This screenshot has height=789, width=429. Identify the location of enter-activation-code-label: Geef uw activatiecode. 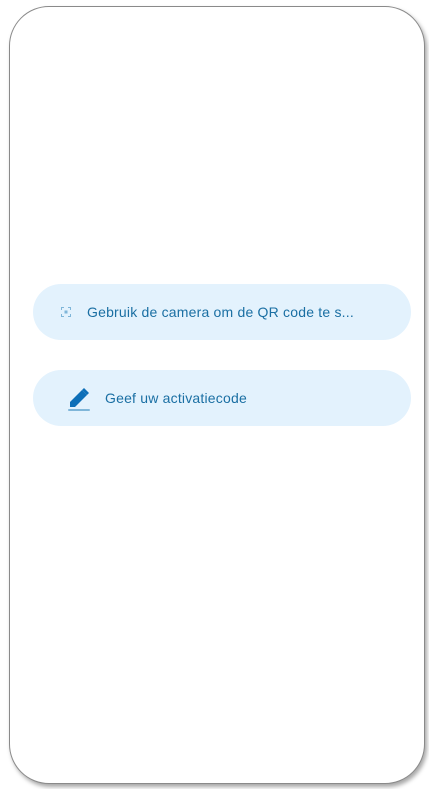
(176, 398).